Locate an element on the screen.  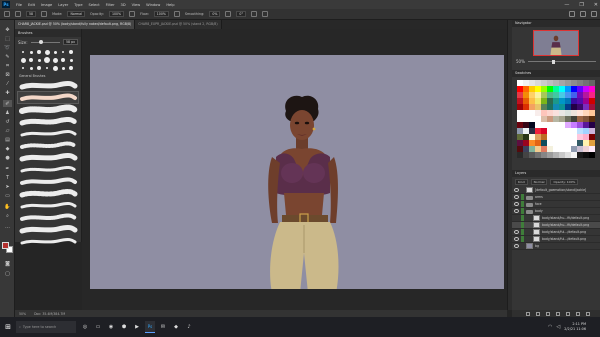
close-button: ✕ is located at coordinates (596, 5).